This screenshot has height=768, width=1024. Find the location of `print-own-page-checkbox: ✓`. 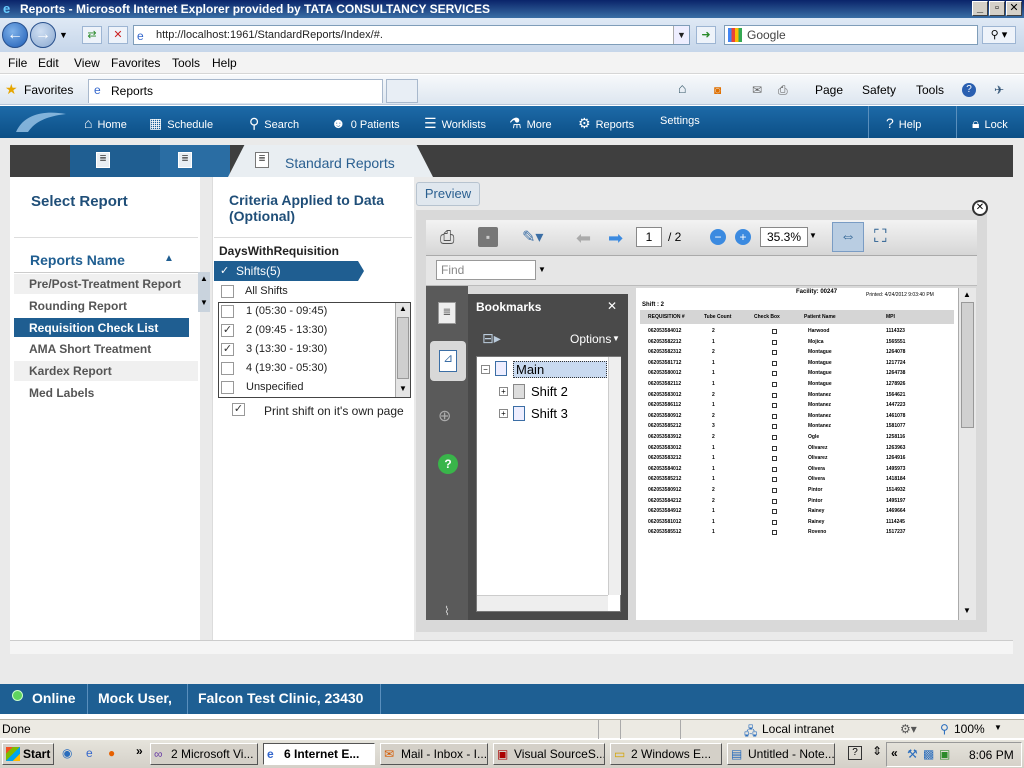

print-own-page-checkbox: ✓ is located at coordinates (238, 409).